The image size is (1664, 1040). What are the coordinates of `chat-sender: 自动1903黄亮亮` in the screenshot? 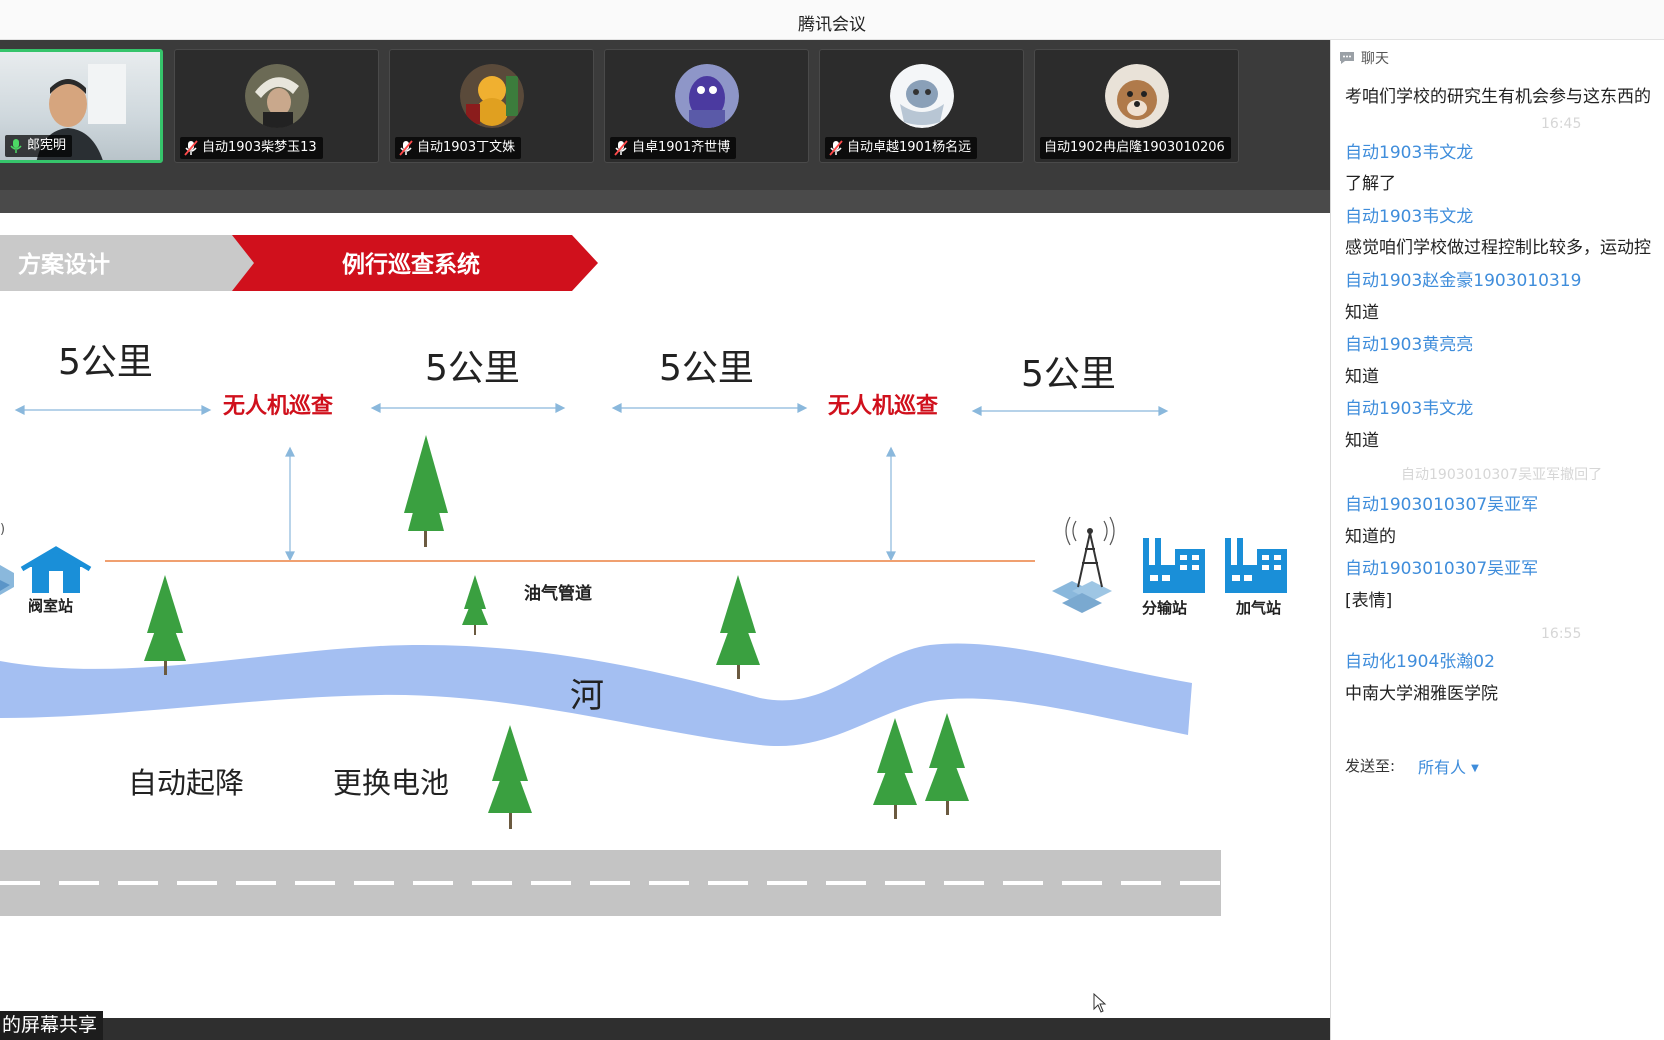 It's located at (1409, 342).